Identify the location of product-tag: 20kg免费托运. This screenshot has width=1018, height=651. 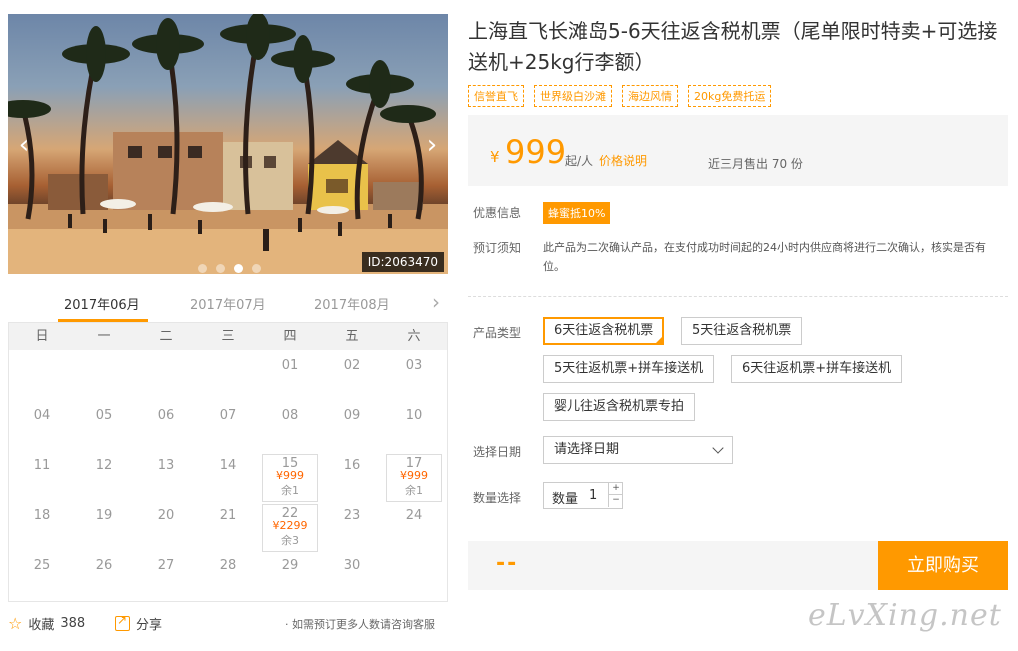
(730, 96).